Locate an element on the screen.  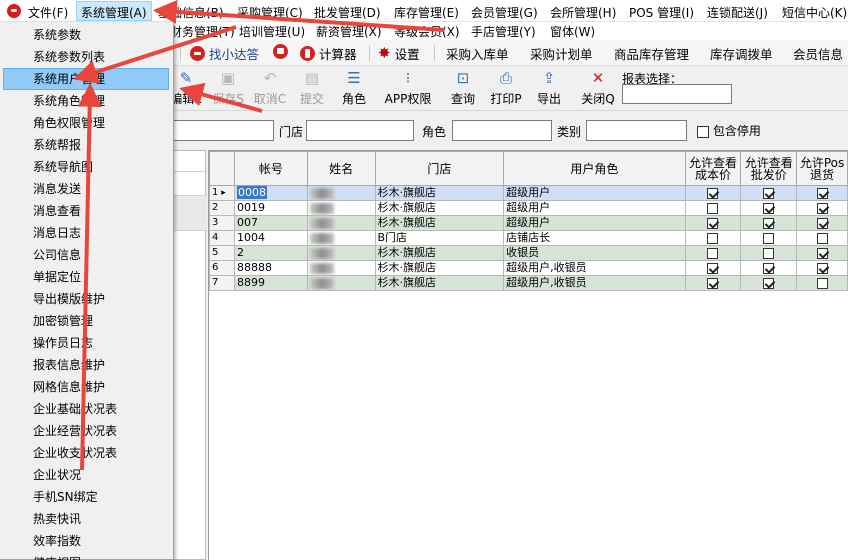
menu-item-4: 角色权限管理 is located at coordinates (86, 123).